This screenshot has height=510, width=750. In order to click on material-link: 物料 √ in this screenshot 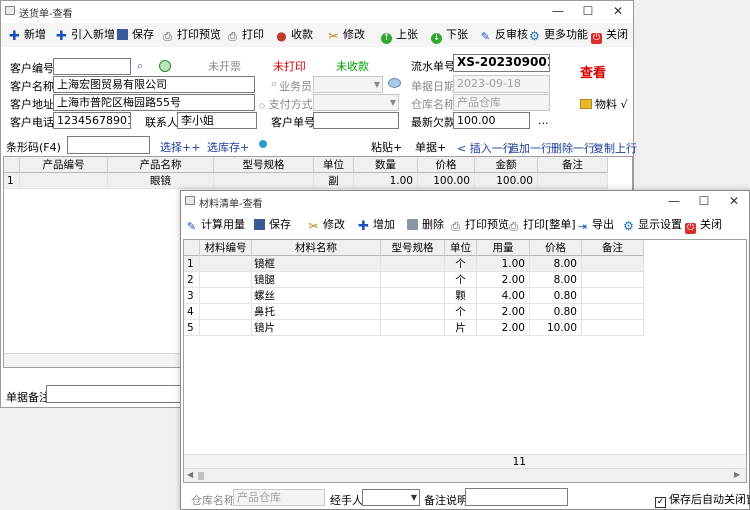, I will do `click(604, 104)`.